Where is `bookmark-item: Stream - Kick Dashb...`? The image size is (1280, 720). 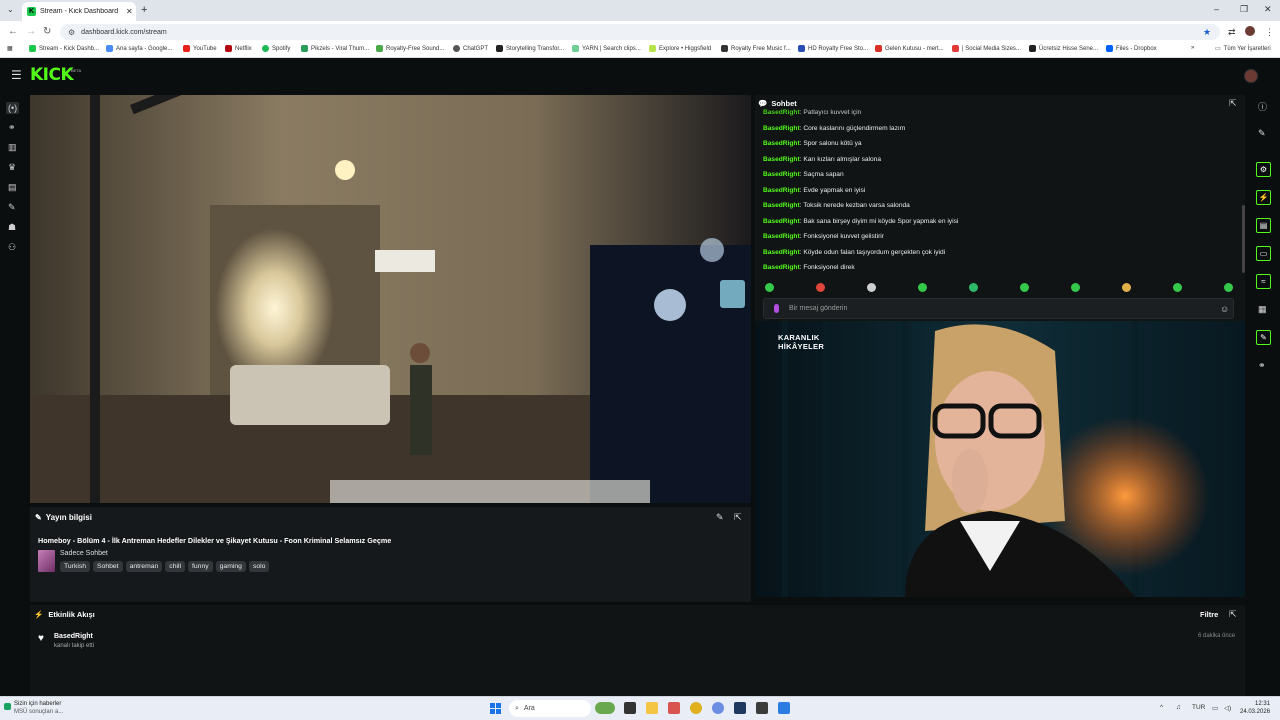 bookmark-item: Stream - Kick Dashb... is located at coordinates (64, 48).